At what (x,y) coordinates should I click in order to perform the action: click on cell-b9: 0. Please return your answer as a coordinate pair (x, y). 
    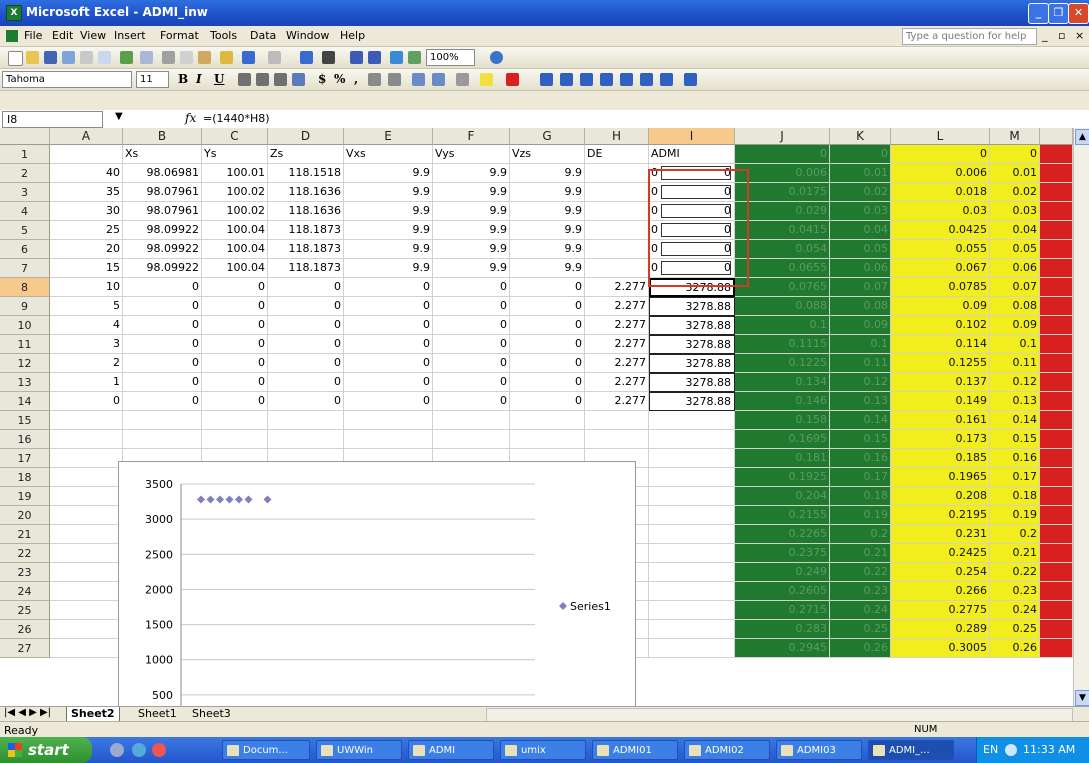
    Looking at the image, I should click on (162, 306).